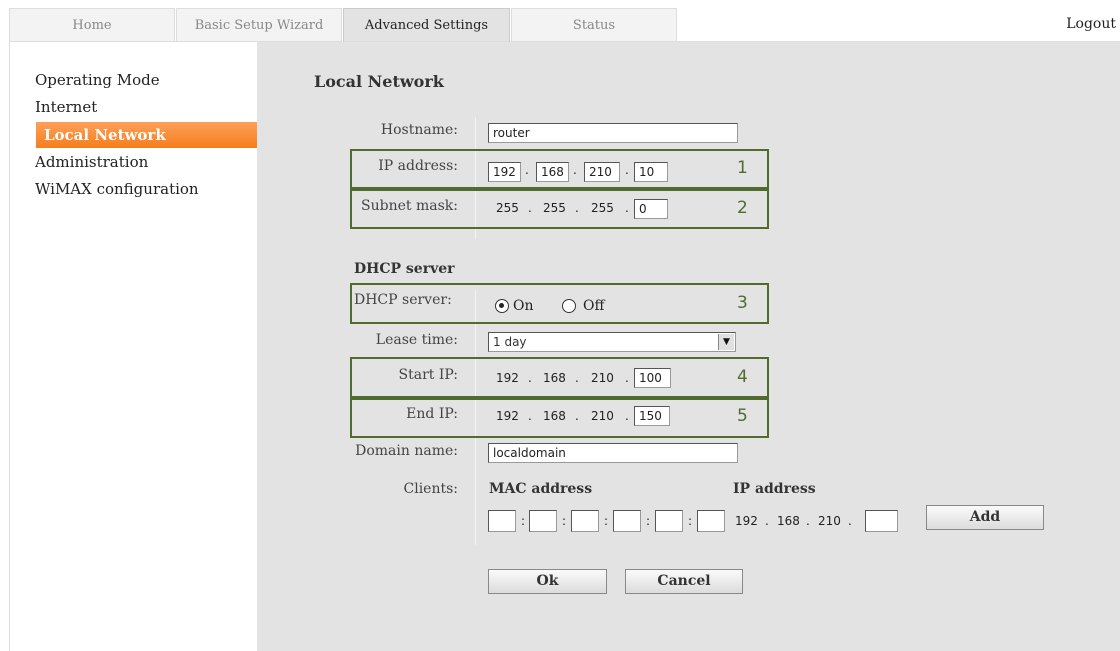  Describe the element at coordinates (742, 303) in the screenshot. I see `marker-3: 3` at that location.